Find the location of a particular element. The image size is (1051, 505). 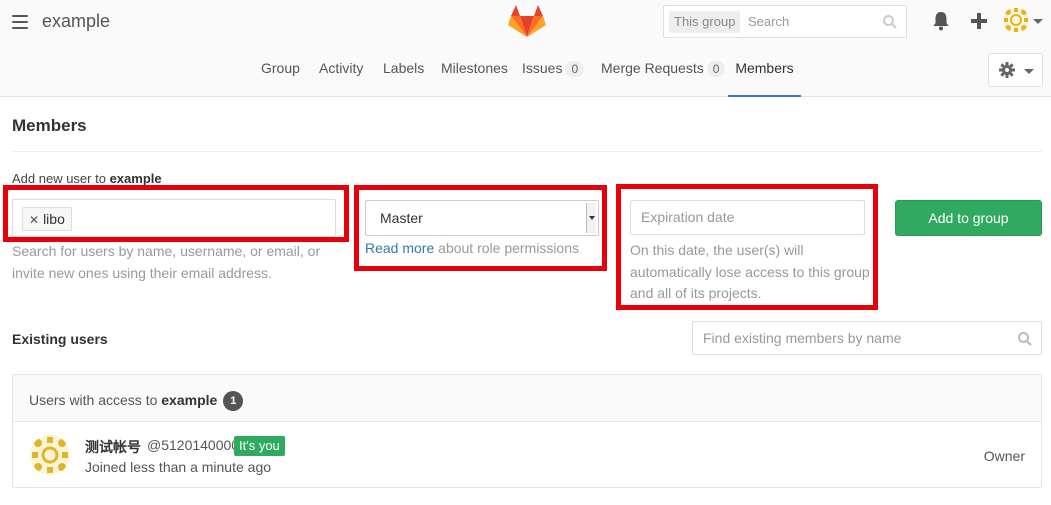

page-title: Members is located at coordinates (49, 125).